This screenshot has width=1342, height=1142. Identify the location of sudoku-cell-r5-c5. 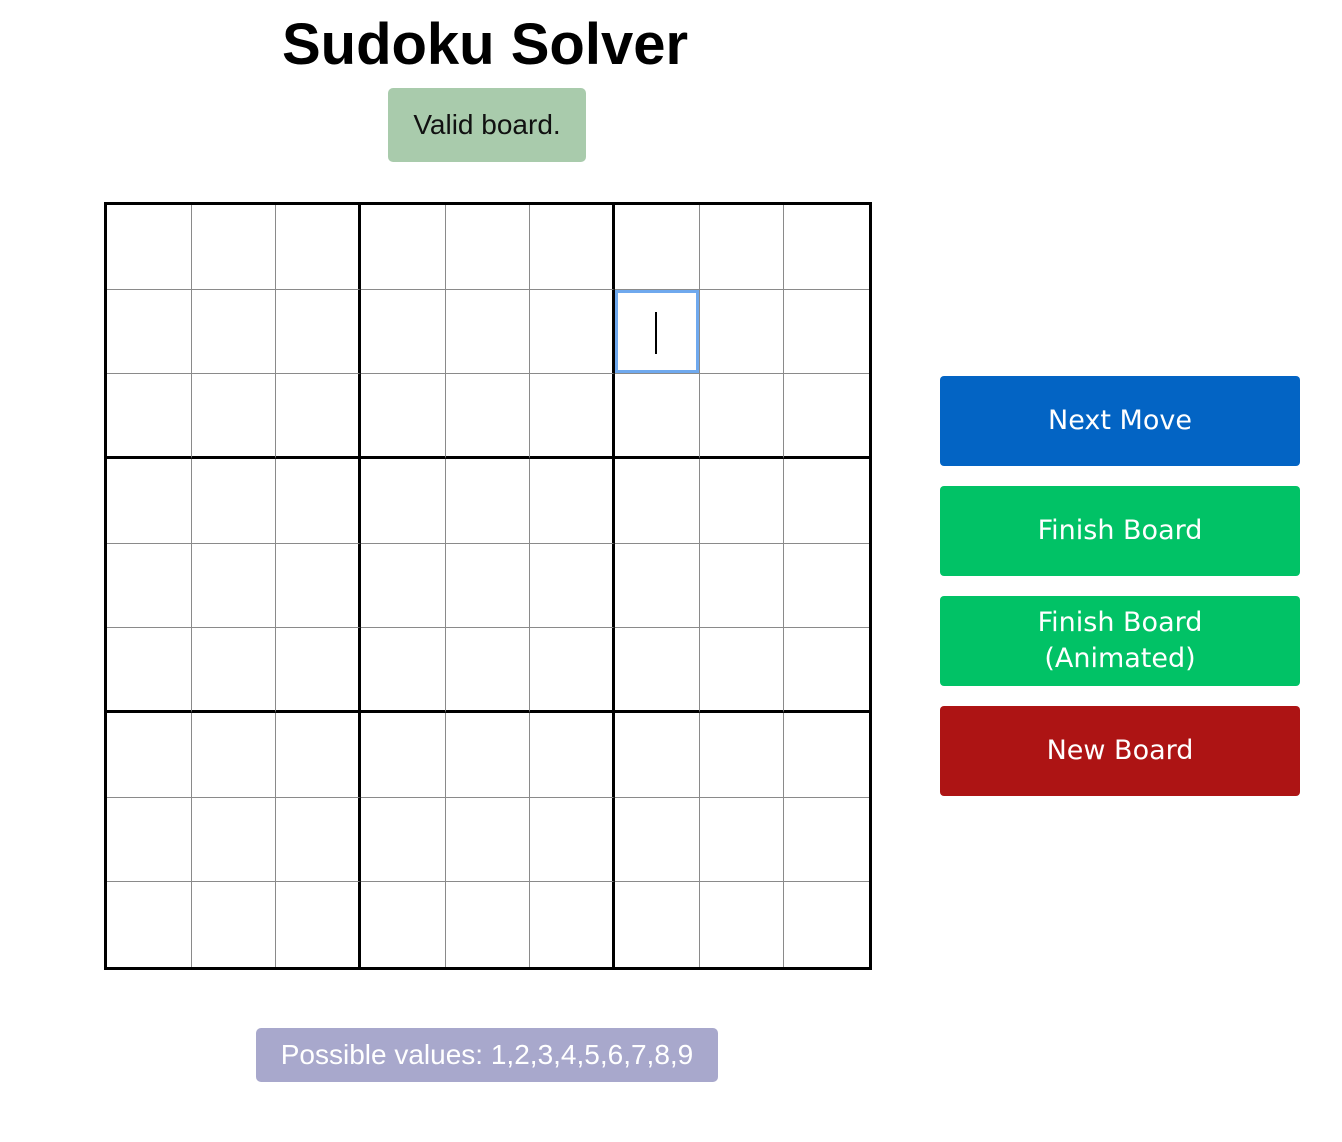
(488, 586).